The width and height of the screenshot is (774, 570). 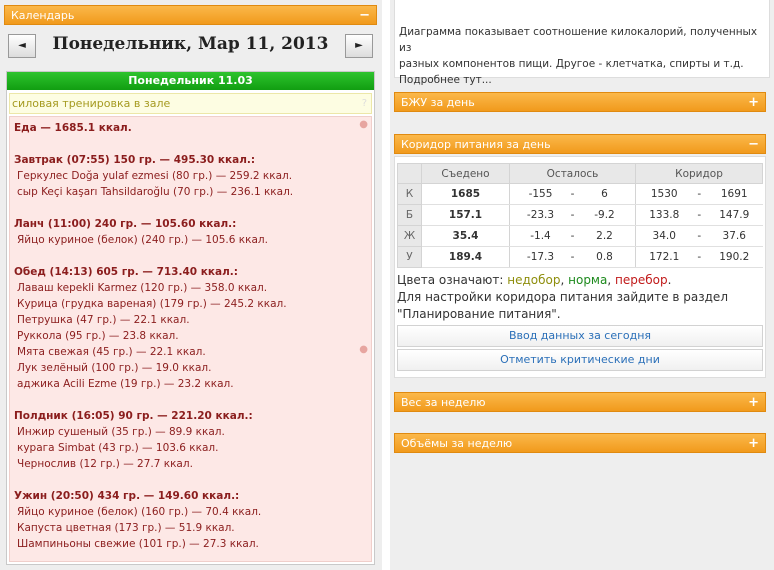 I want to click on current-date-title: Понедельник, Мар 11, 2013, so click(x=190, y=44).